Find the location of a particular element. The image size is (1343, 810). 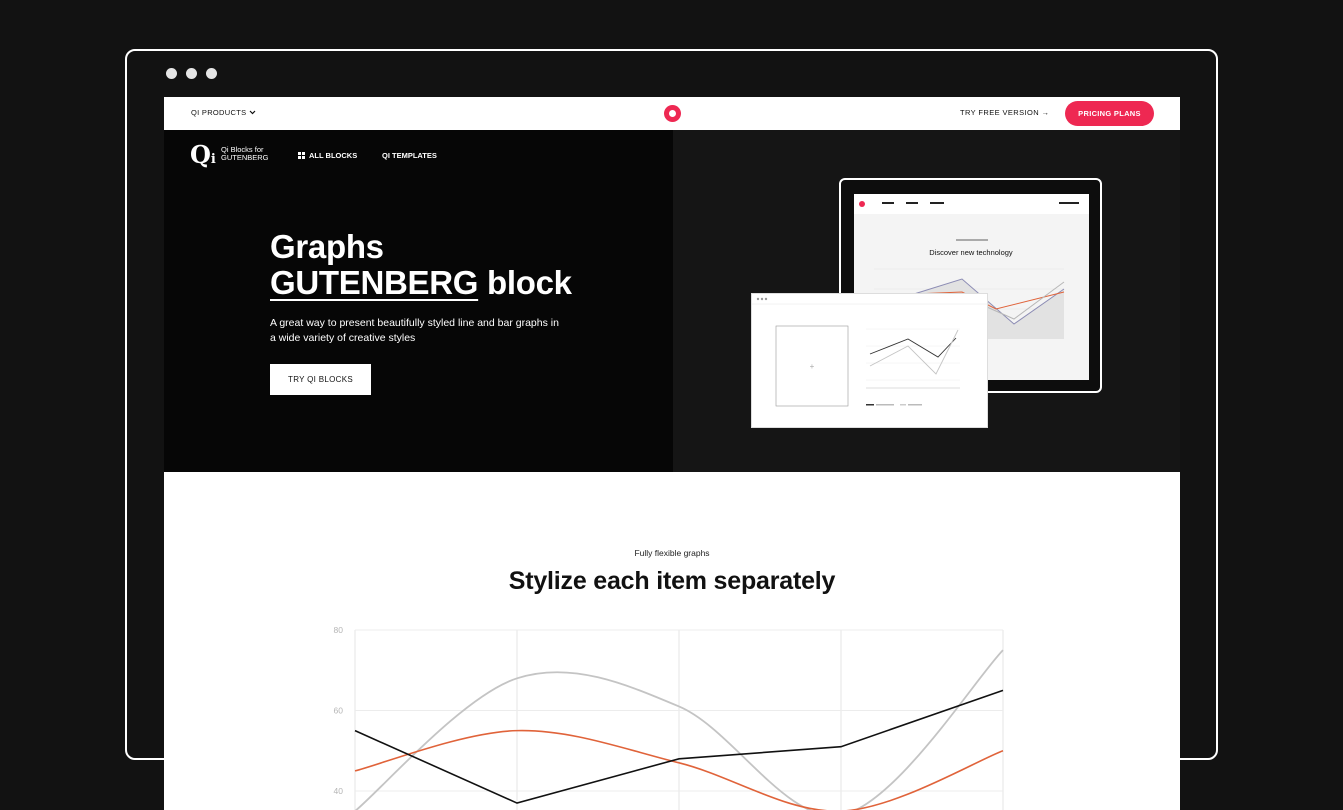

qi-brand-logo-icon: Qi is located at coordinates (204, 155).